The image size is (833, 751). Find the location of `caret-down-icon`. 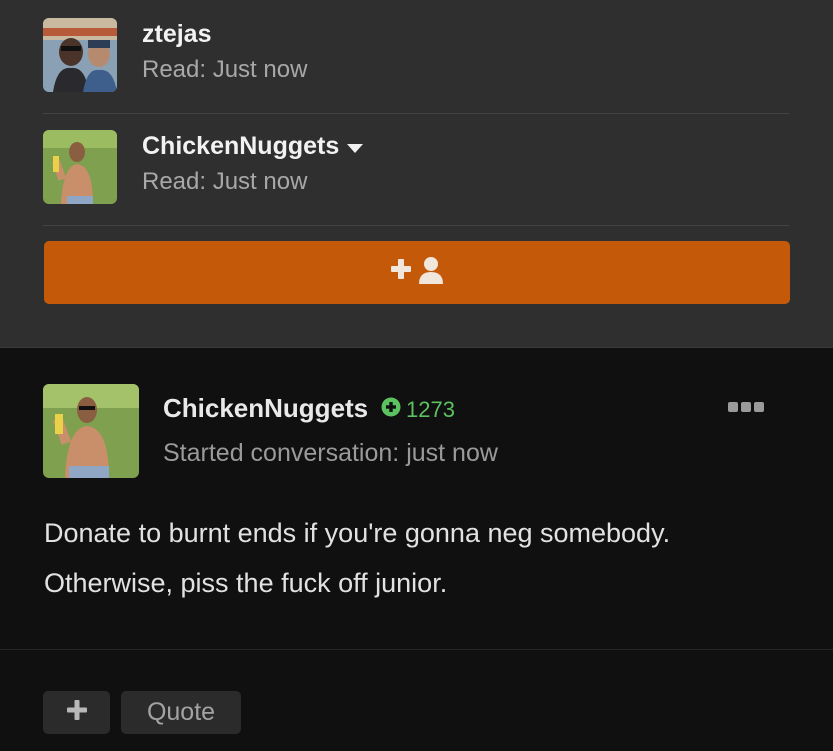

caret-down-icon is located at coordinates (355, 146).